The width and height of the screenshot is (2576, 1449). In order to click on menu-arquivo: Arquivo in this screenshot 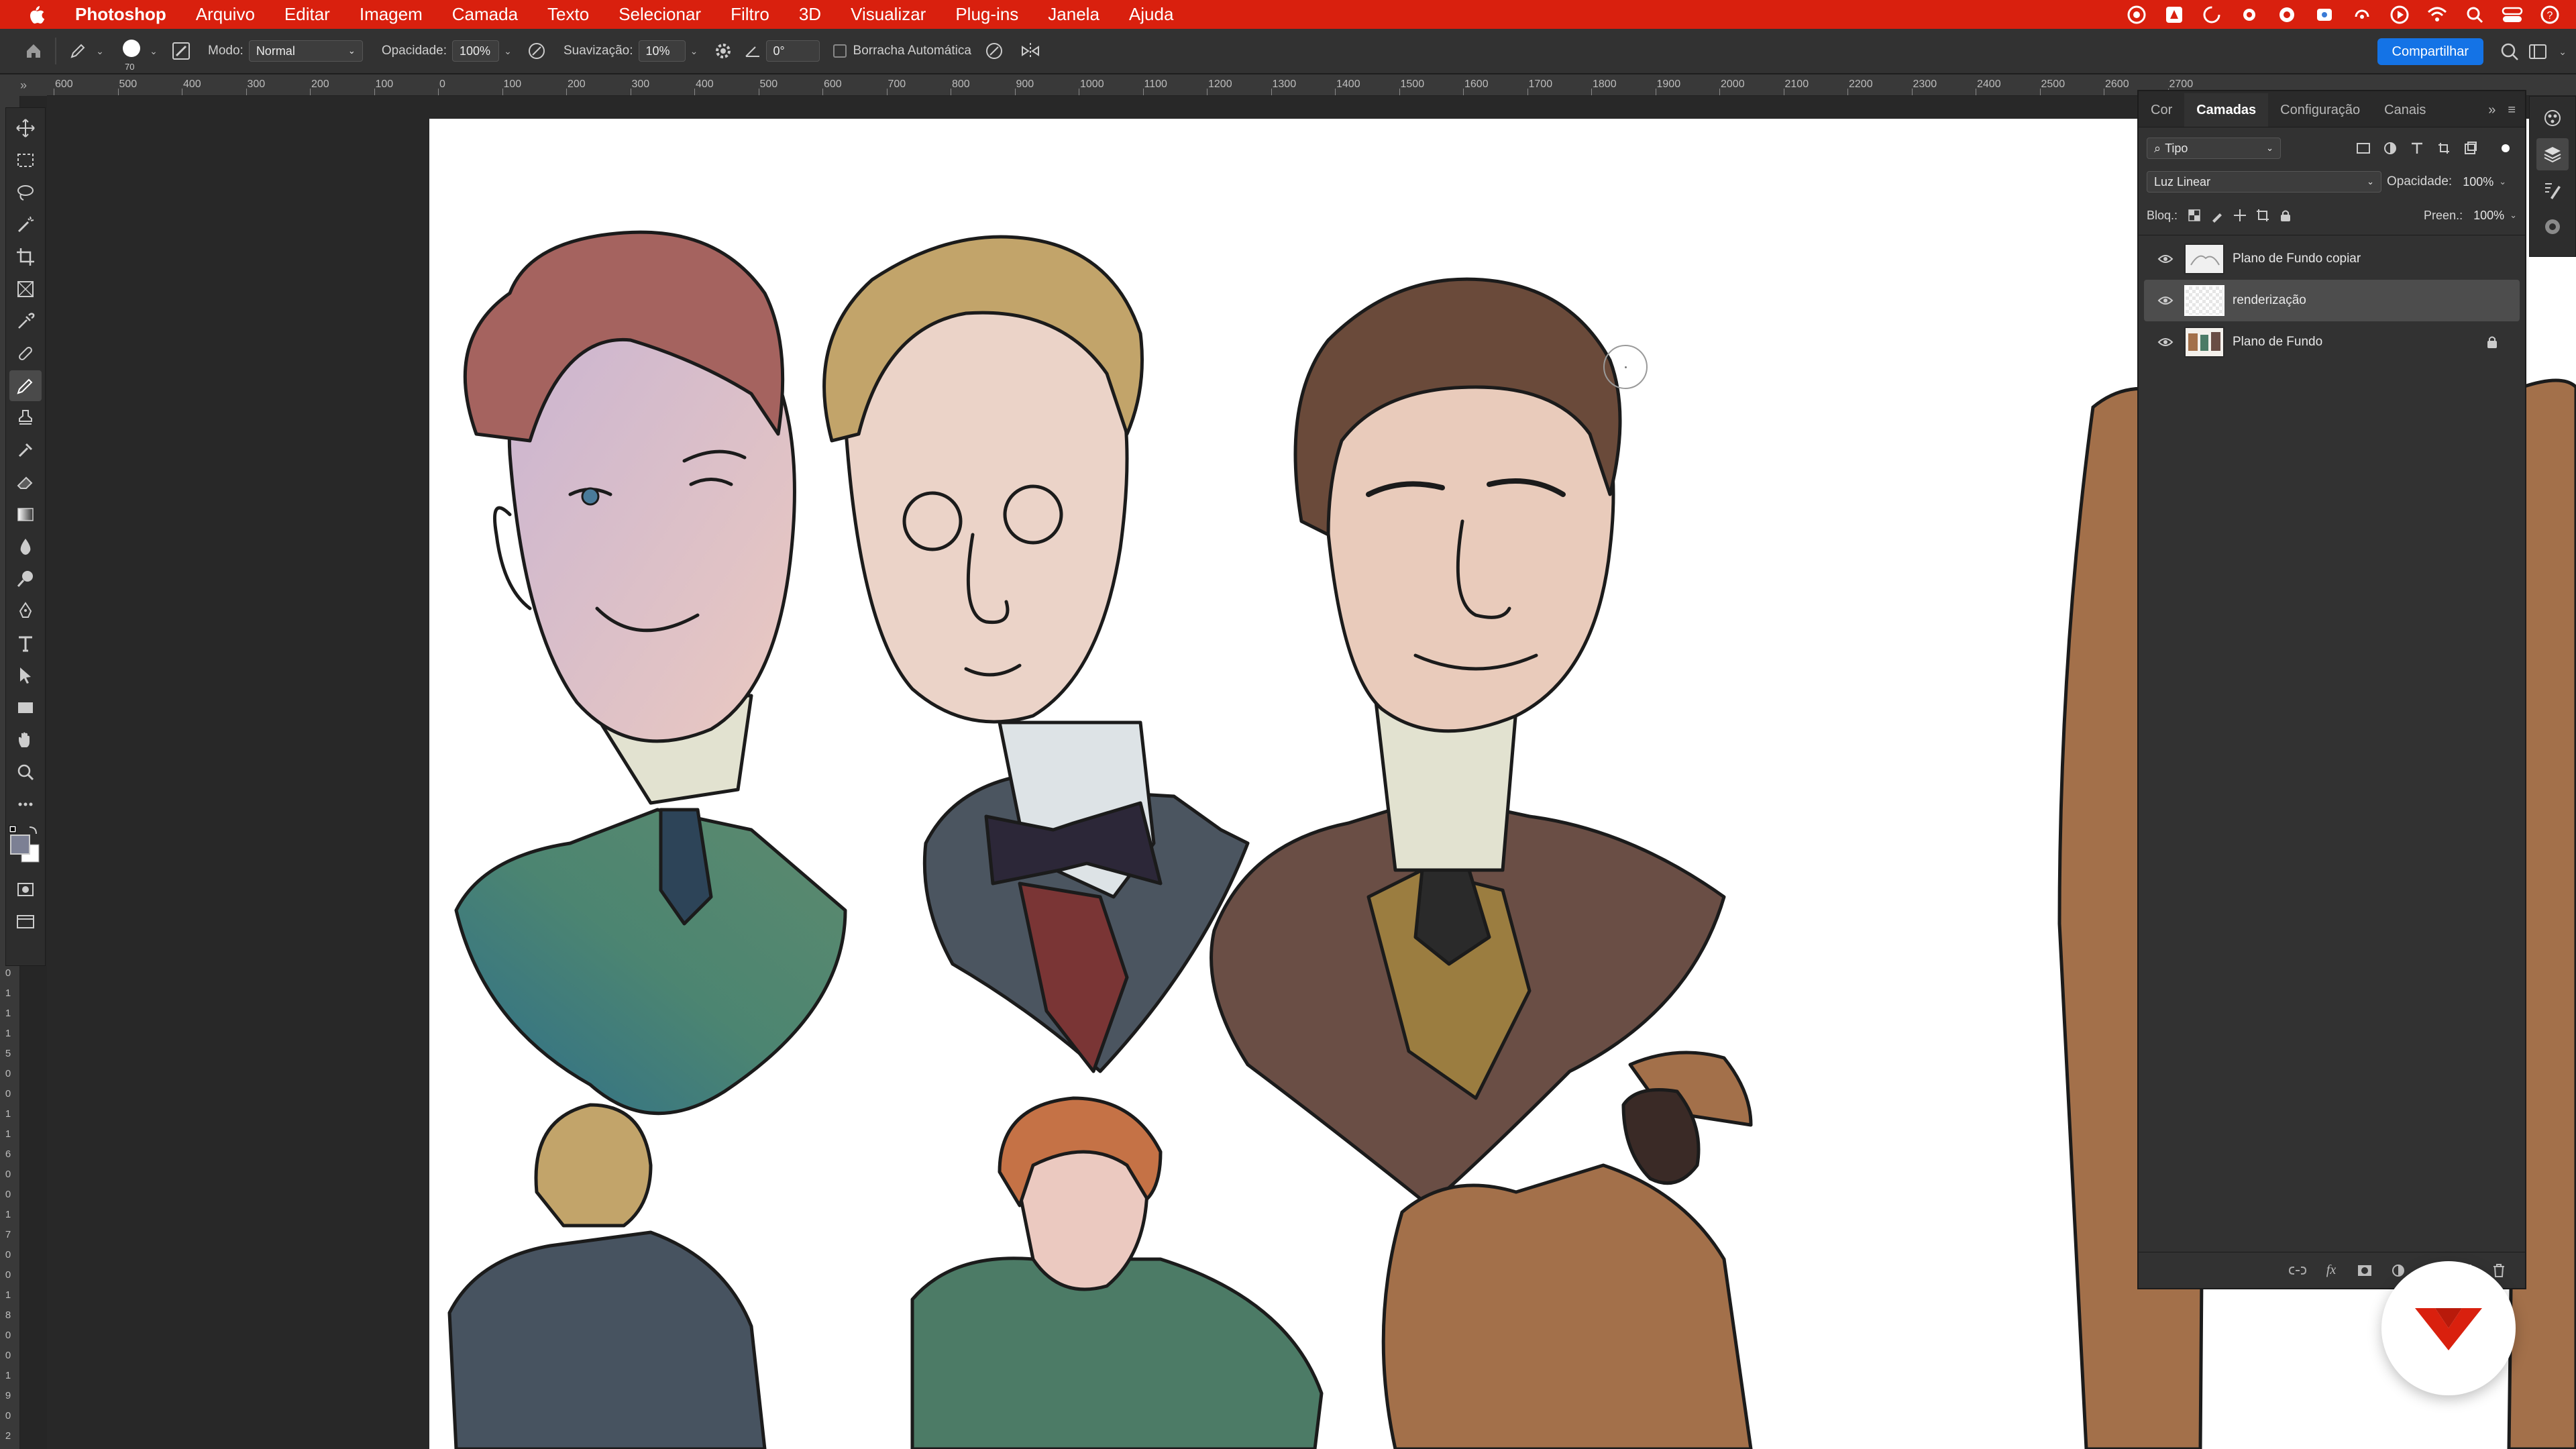, I will do `click(225, 14)`.